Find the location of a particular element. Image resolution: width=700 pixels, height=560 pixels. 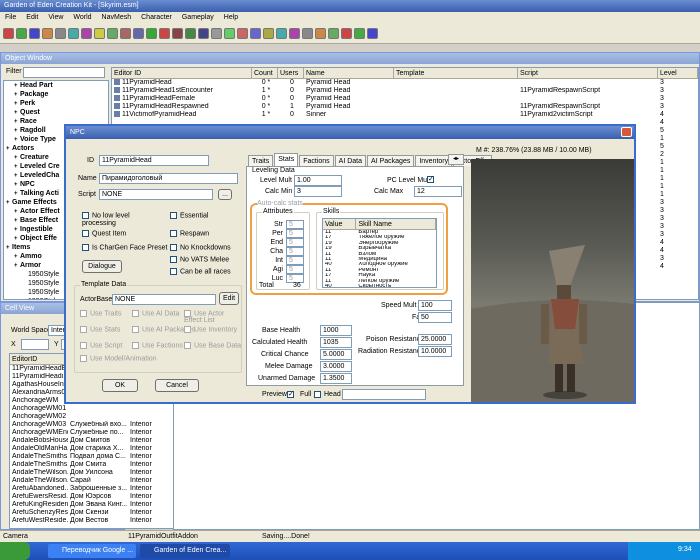

list-item: AndaleTheWilson... Дом Уилсона Interior is located at coordinates (91, 473).